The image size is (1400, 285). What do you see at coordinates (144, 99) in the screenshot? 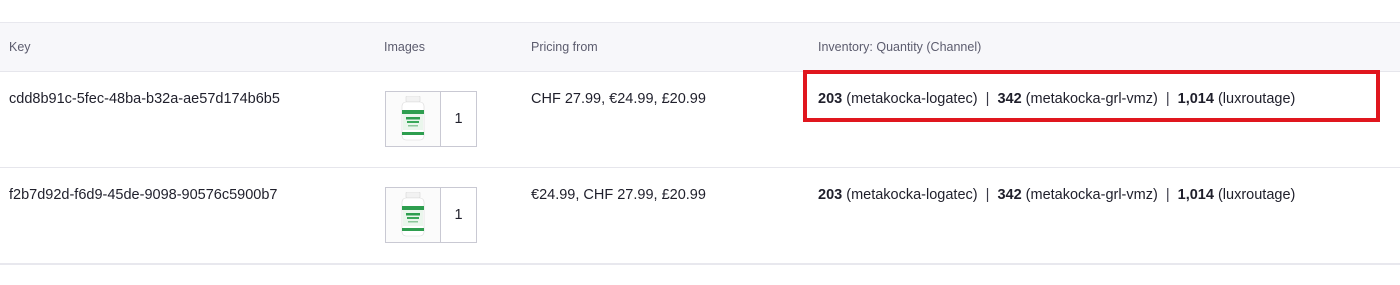
I see `product-key: cdd8b91c-5fec-48ba-b32a-ae57d174b6b5` at bounding box center [144, 99].